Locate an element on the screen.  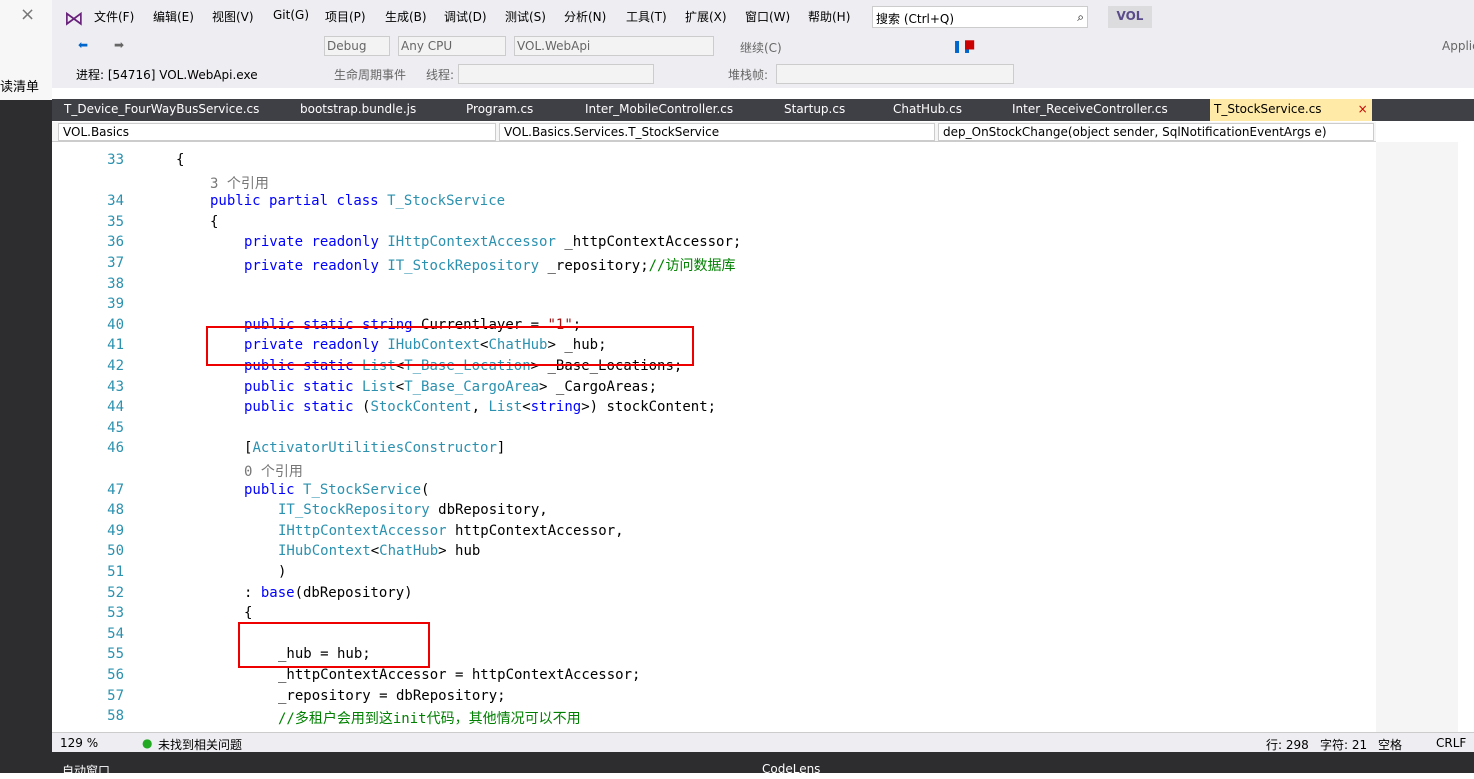
code-line: _repository = dbRepository; is located at coordinates (392, 698).